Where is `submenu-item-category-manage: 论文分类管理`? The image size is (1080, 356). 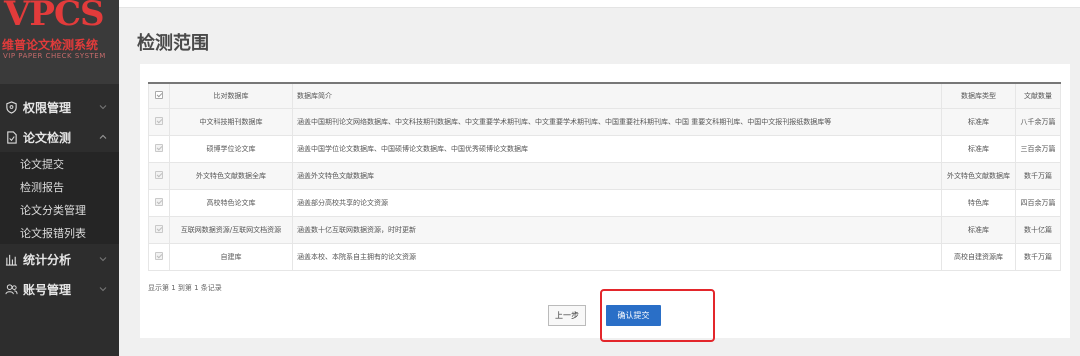 submenu-item-category-manage: 论文分类管理 is located at coordinates (59, 209).